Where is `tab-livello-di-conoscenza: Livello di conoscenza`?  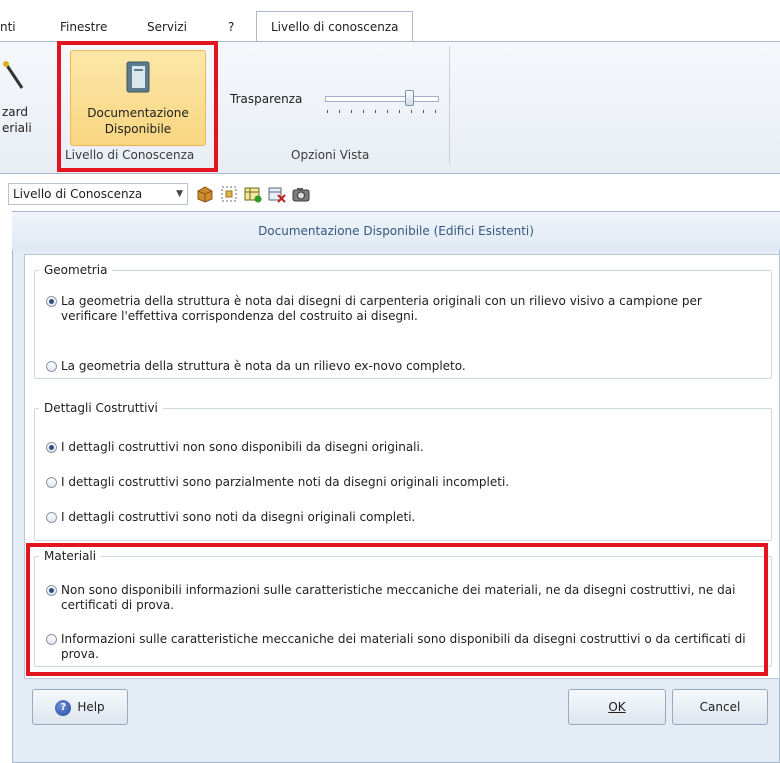
tab-livello-di-conoscenza: Livello di conoscenza is located at coordinates (335, 26).